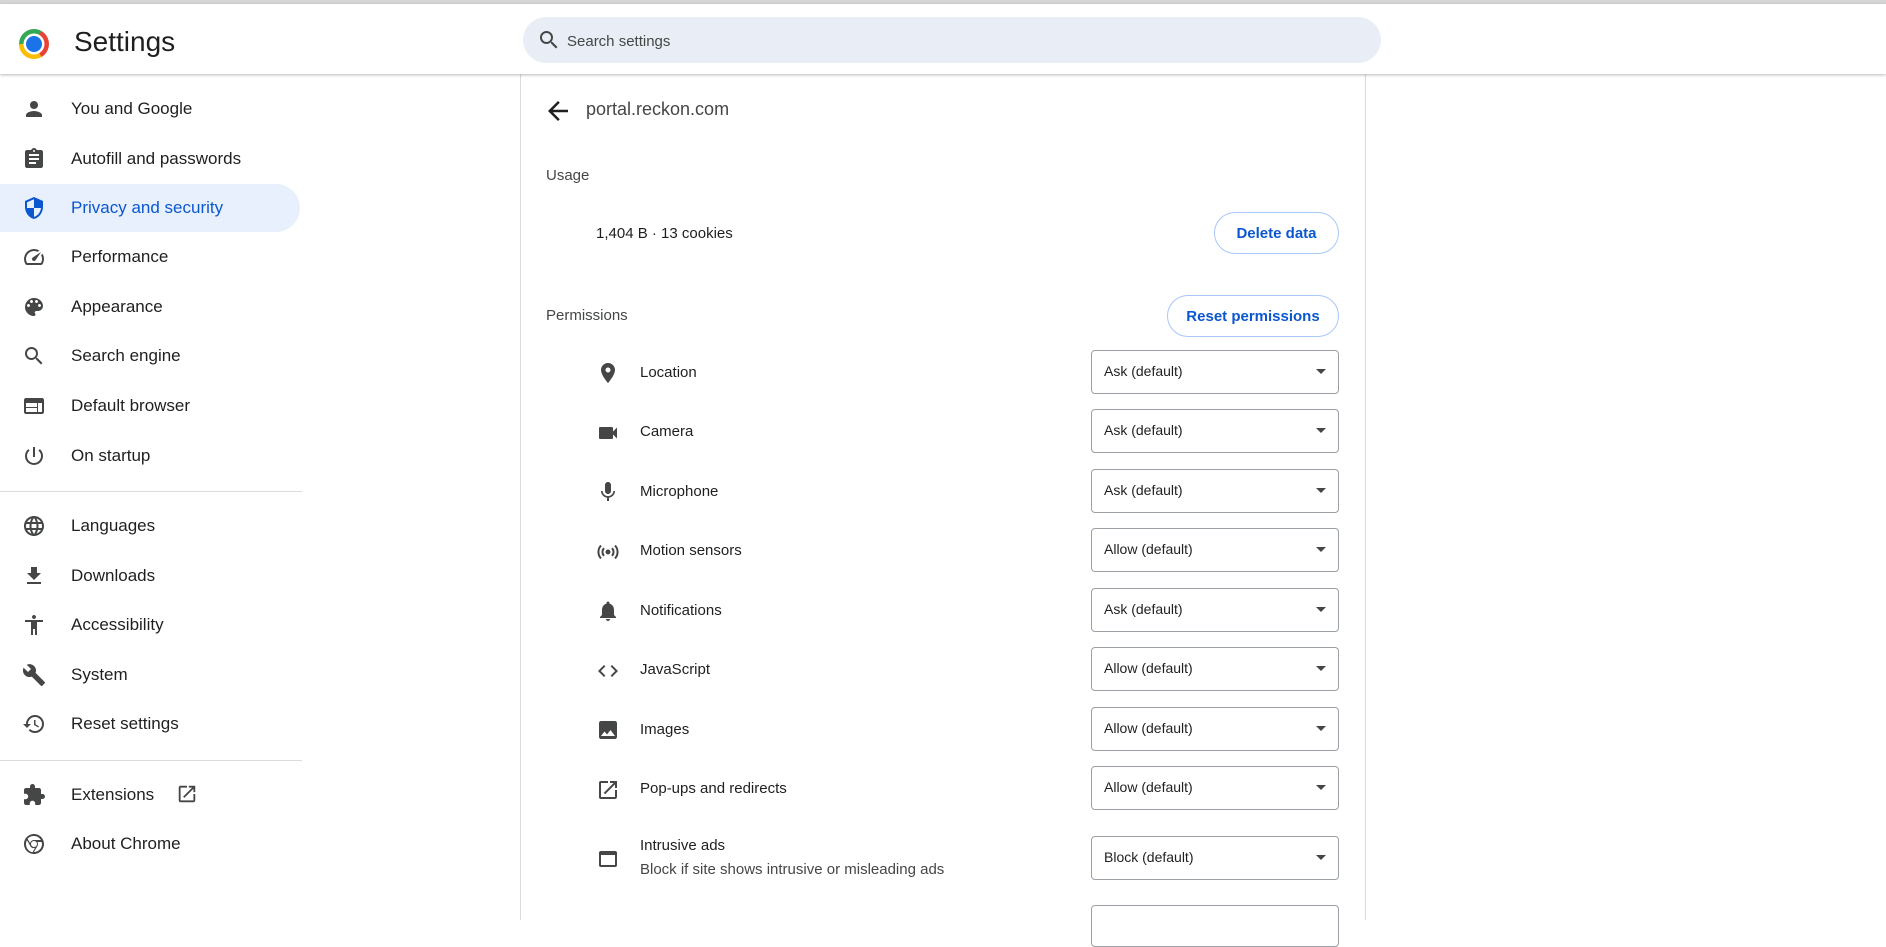 This screenshot has width=1886, height=947. What do you see at coordinates (608, 790) in the screenshot?
I see `open-external-icon` at bounding box center [608, 790].